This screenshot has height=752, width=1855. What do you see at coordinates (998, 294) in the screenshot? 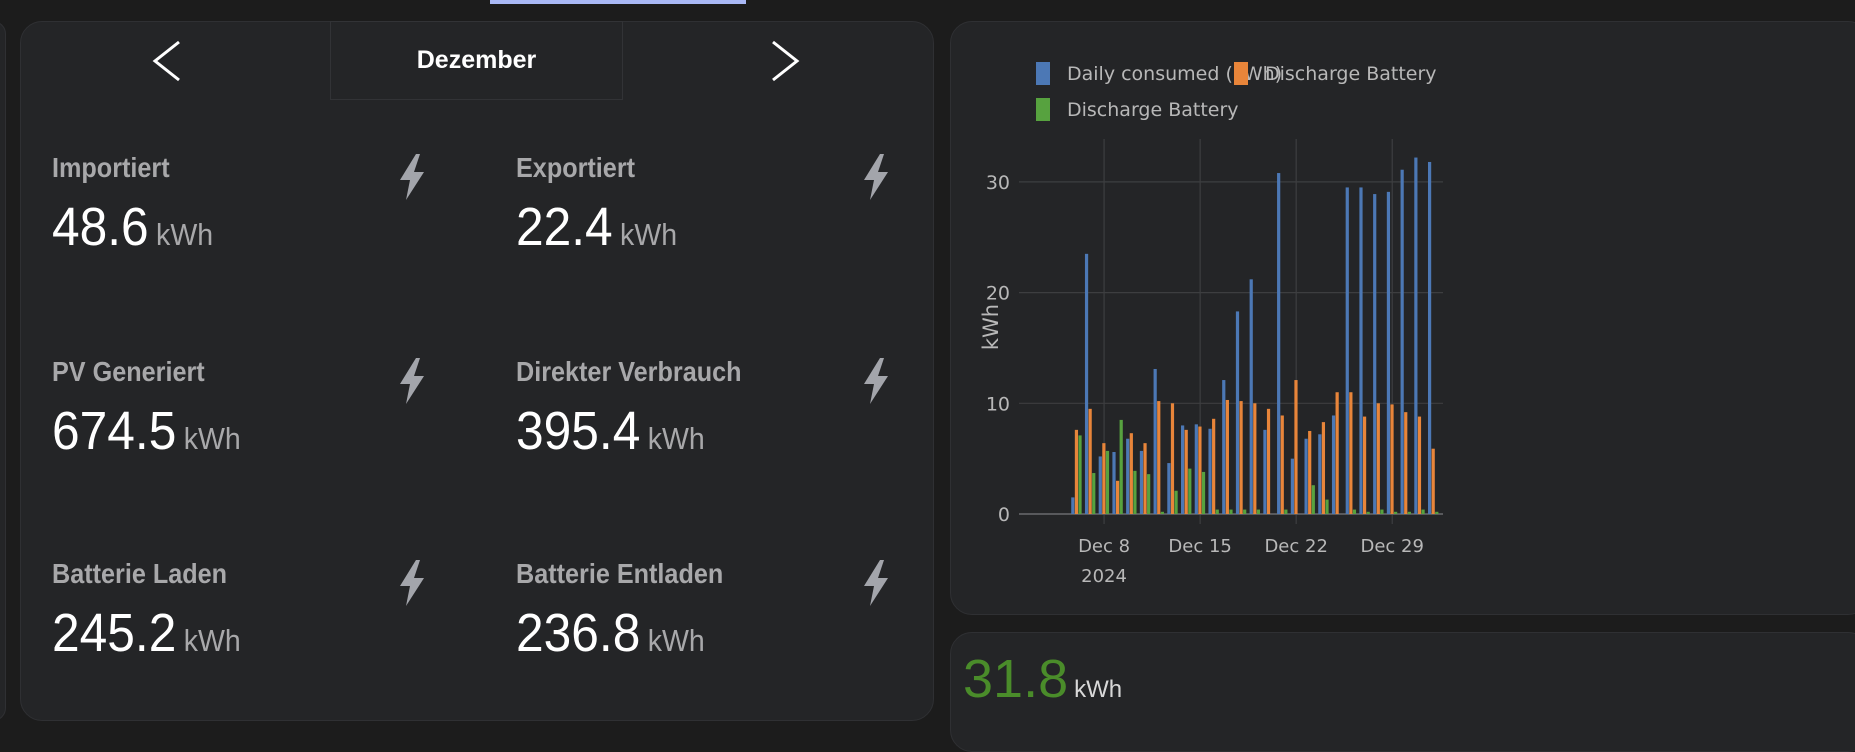
I see `y-tick-label: 20` at bounding box center [998, 294].